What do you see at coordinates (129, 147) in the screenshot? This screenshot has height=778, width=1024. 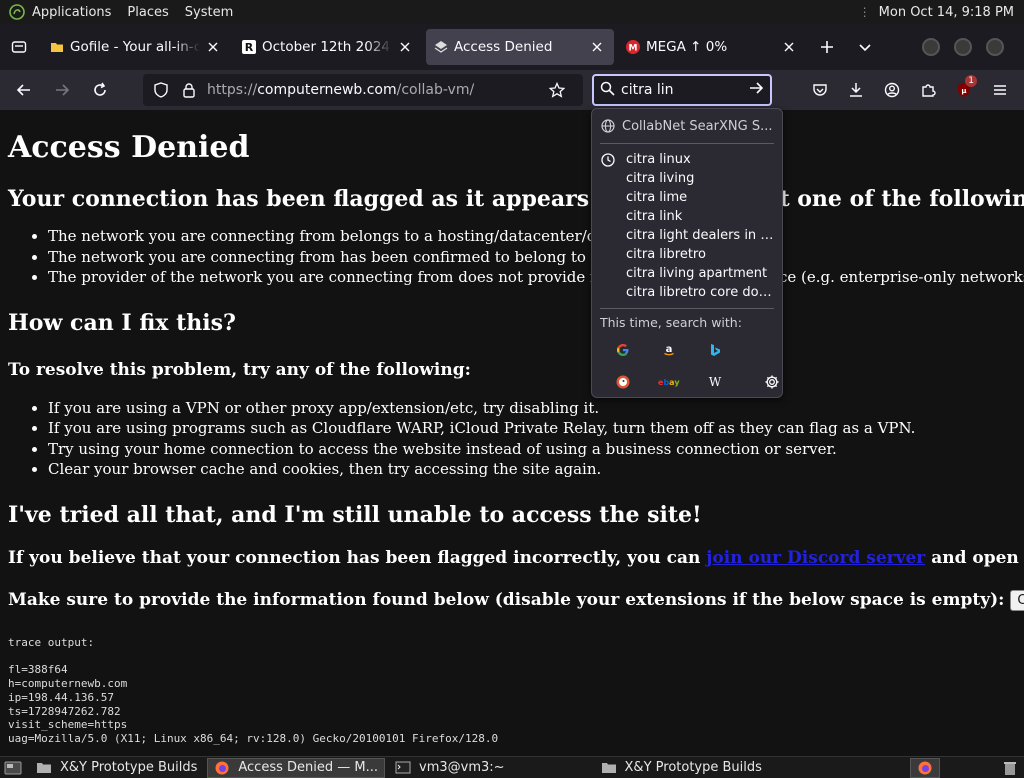 I see `page-title: Access Denied` at bounding box center [129, 147].